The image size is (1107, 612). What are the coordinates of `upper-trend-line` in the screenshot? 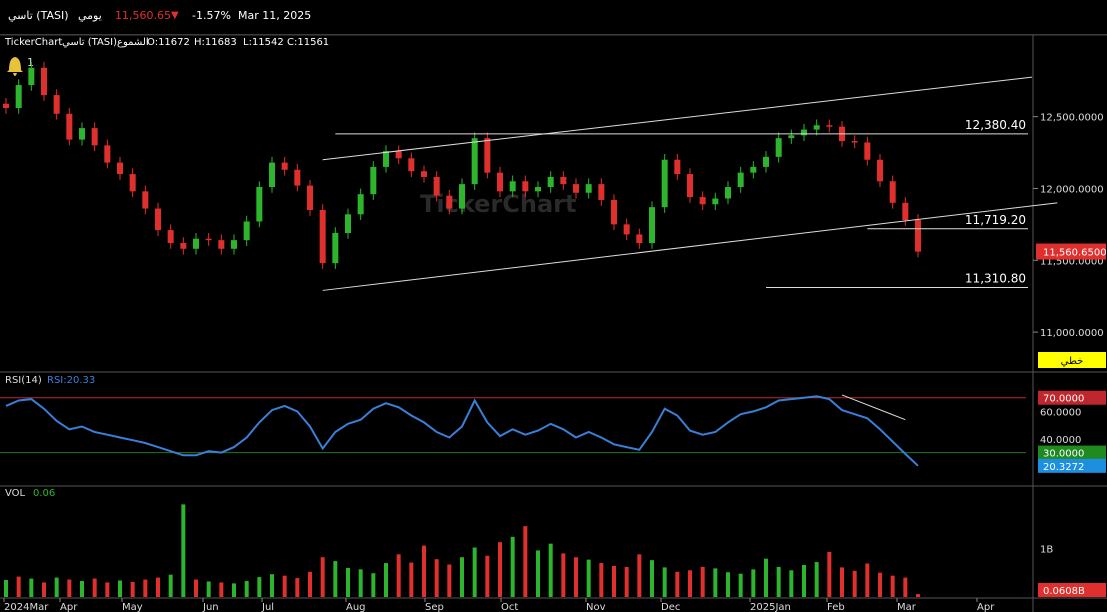 It's located at (677, 118).